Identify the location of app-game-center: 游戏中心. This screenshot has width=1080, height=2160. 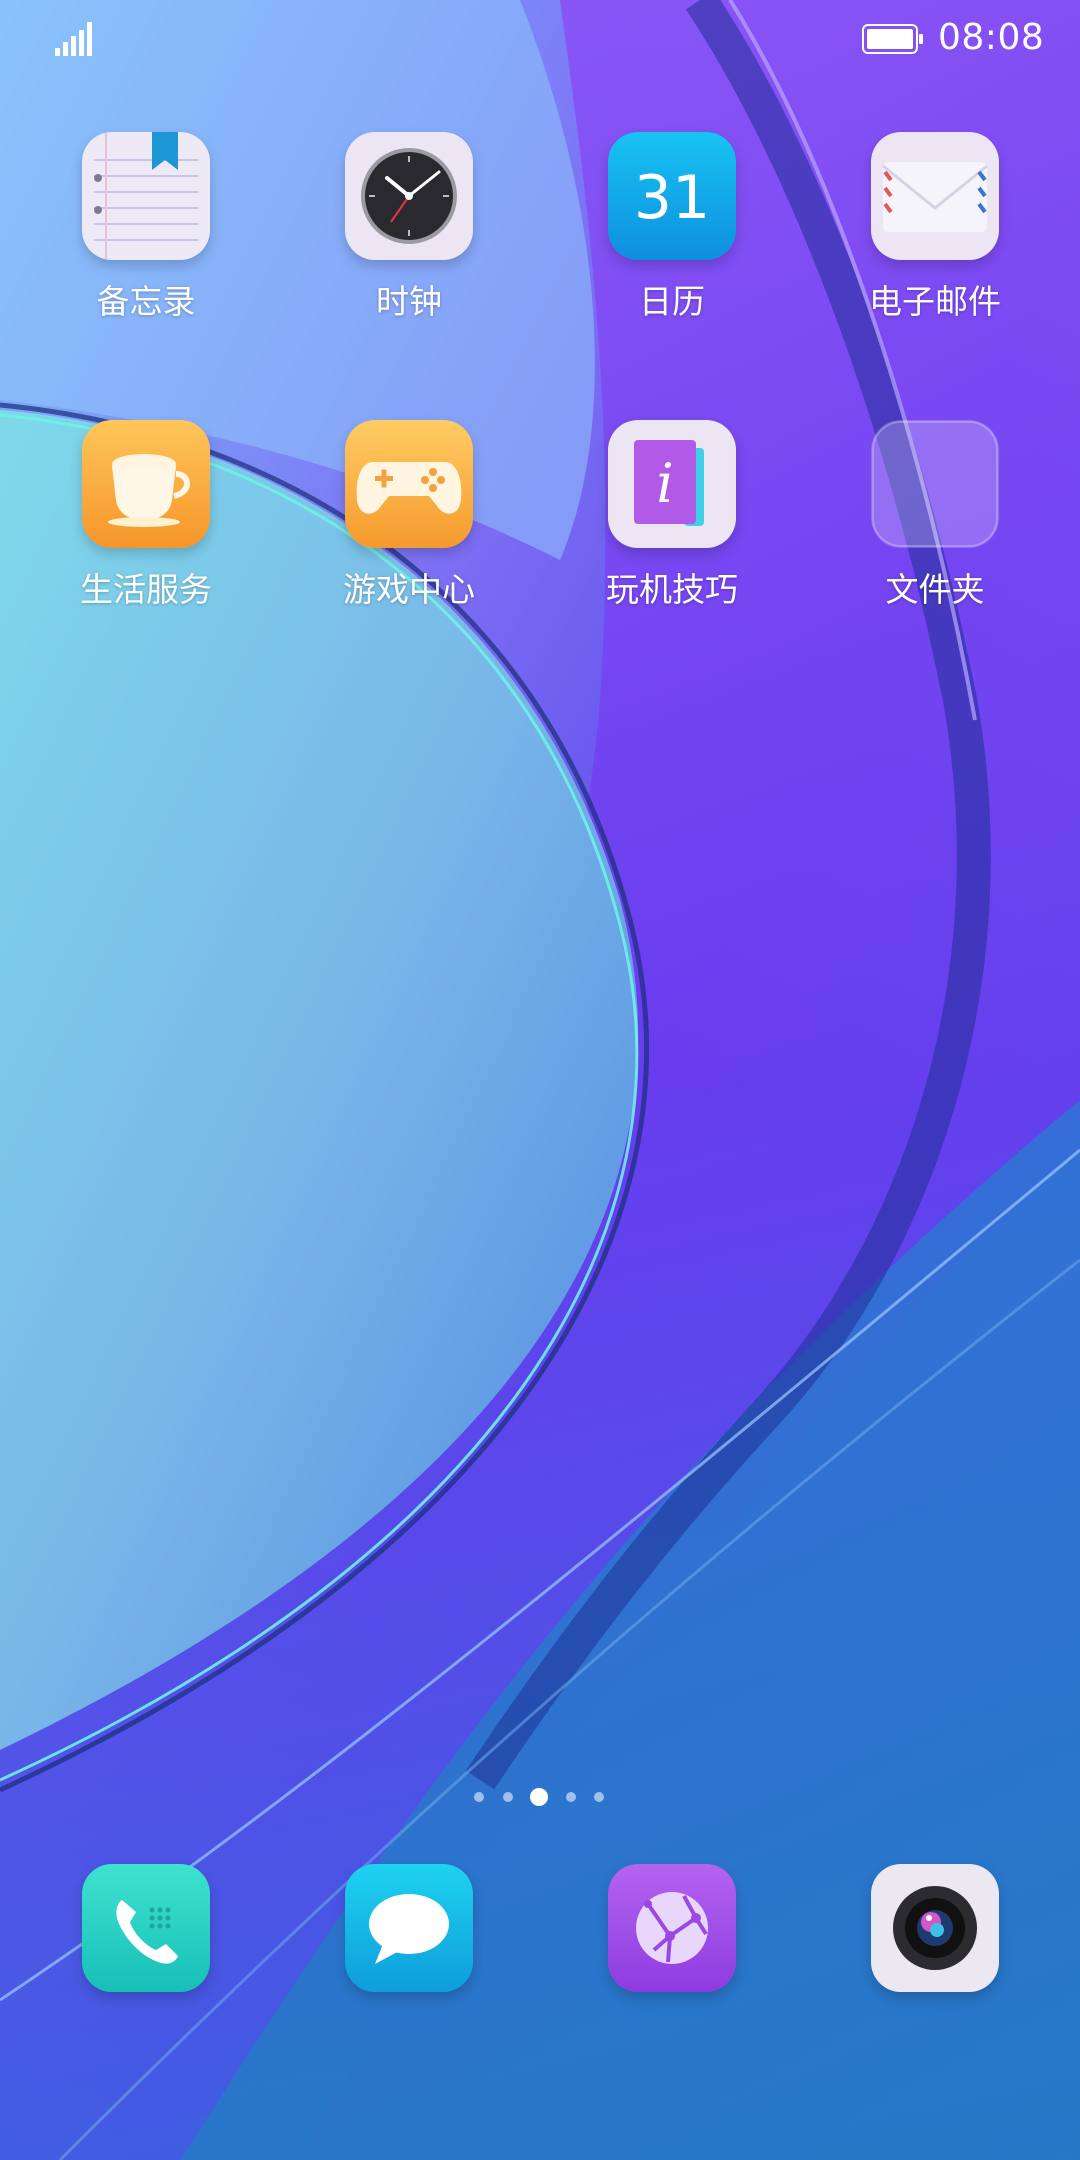
(409, 540).